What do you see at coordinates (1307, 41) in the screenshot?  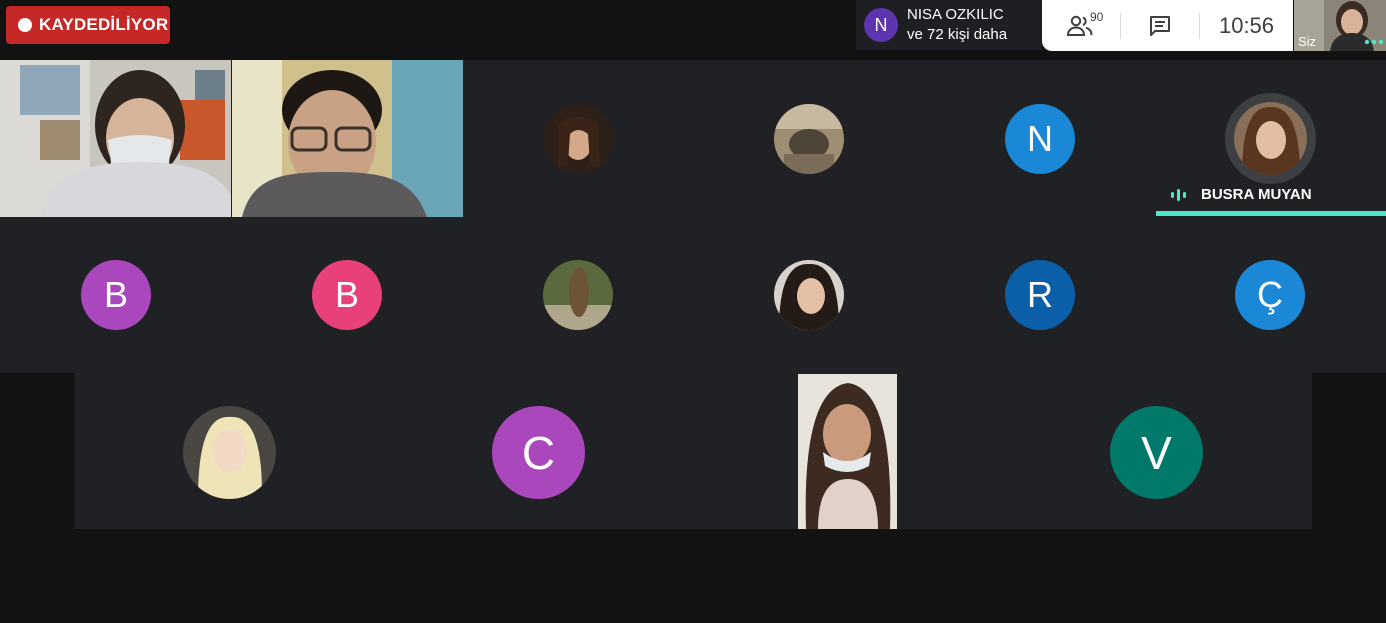 I see `self-view-label: Siz` at bounding box center [1307, 41].